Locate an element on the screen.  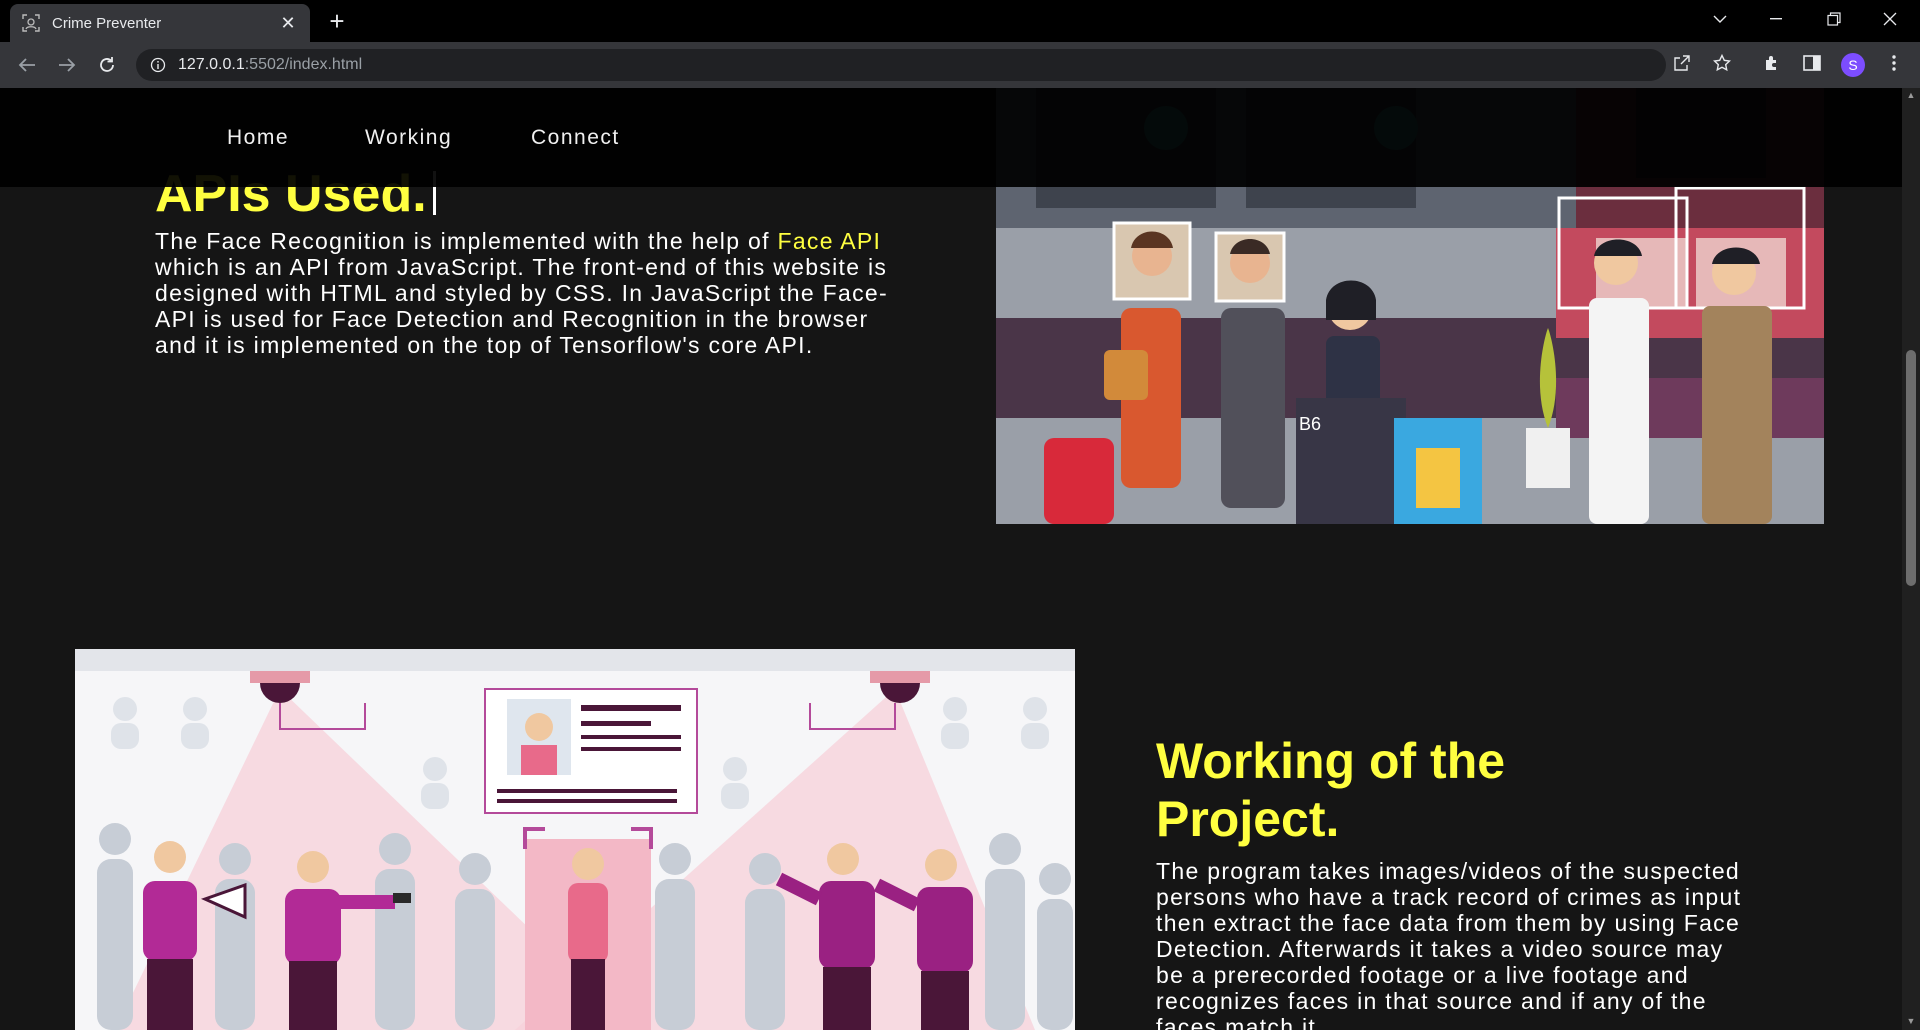
browser-tab: Crime Preventer ✕ is located at coordinates (160, 23).